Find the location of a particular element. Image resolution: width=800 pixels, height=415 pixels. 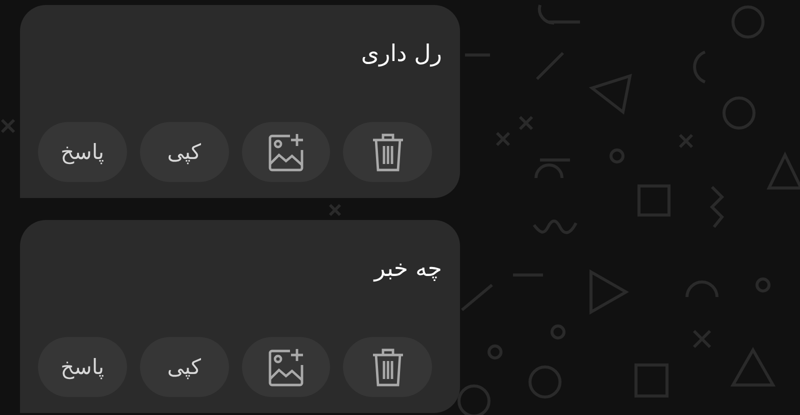

message-text: رل داری is located at coordinates (401, 54).